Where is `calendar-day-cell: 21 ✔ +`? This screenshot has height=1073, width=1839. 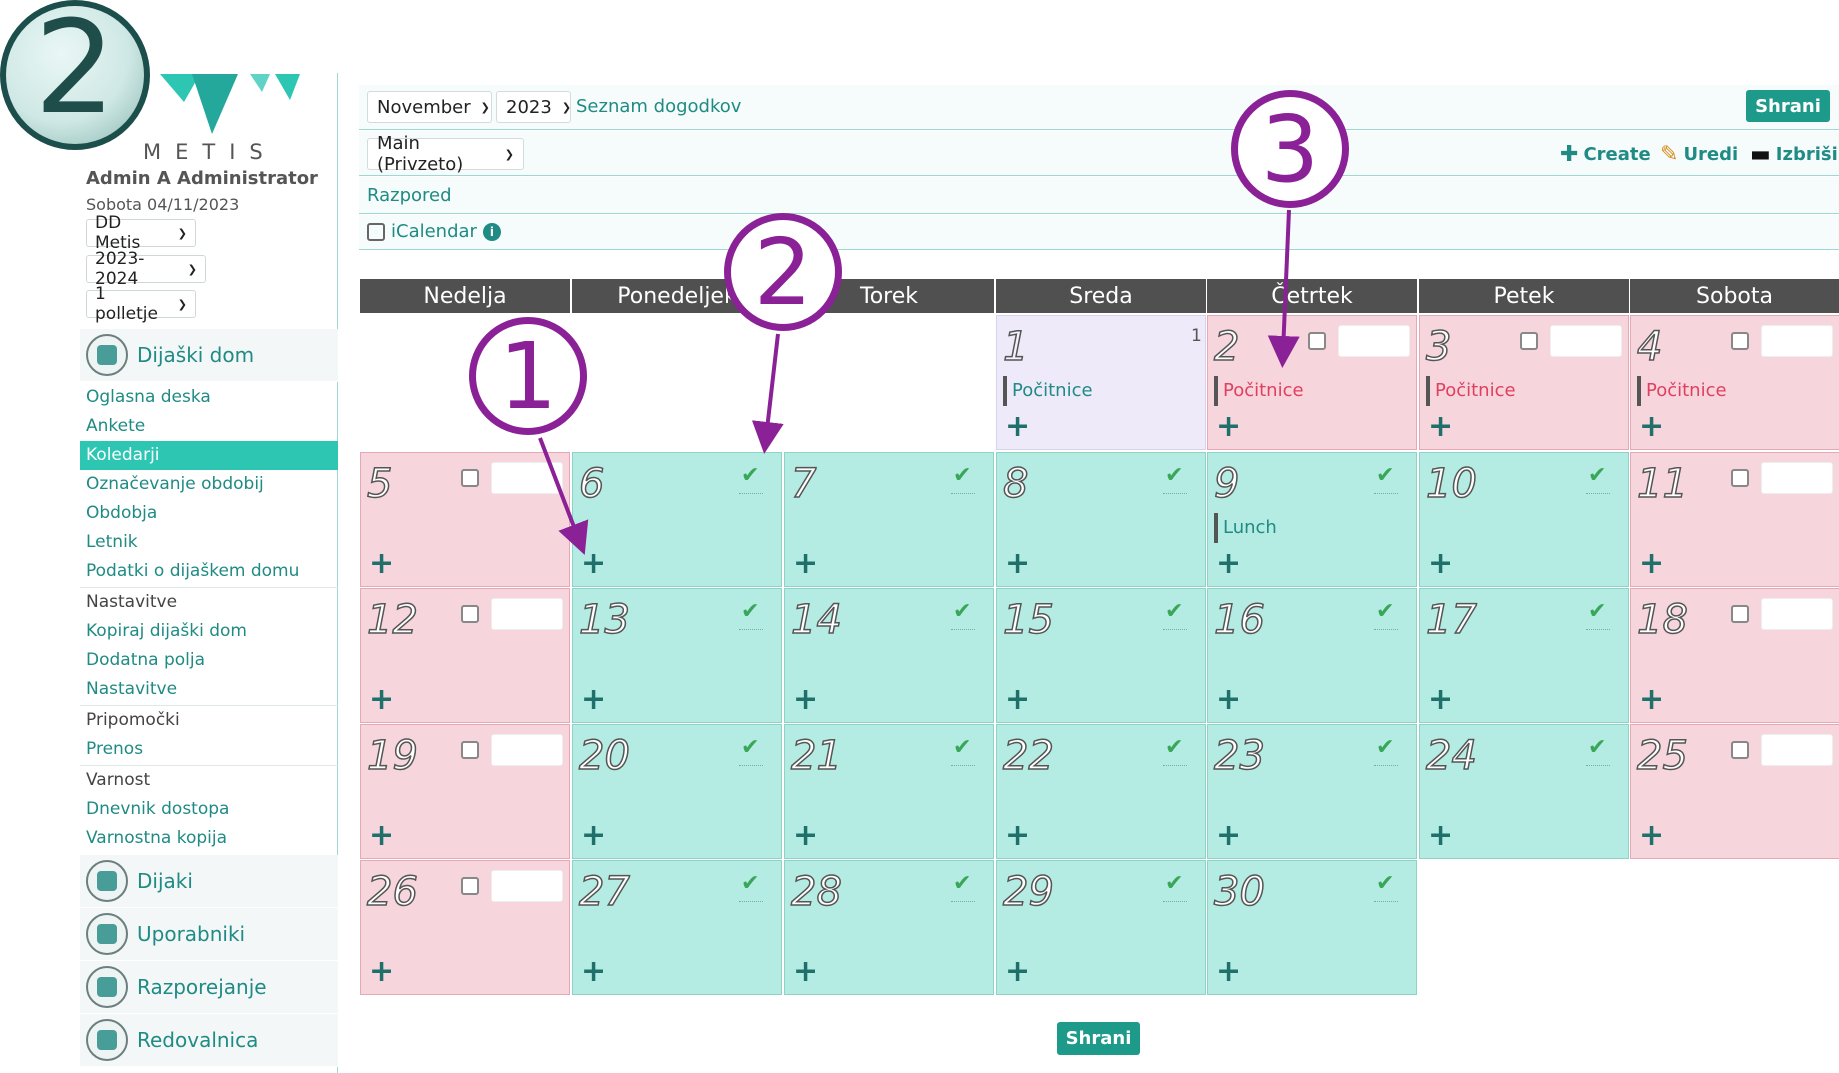
calendar-day-cell: 21 ✔ + is located at coordinates (889, 791).